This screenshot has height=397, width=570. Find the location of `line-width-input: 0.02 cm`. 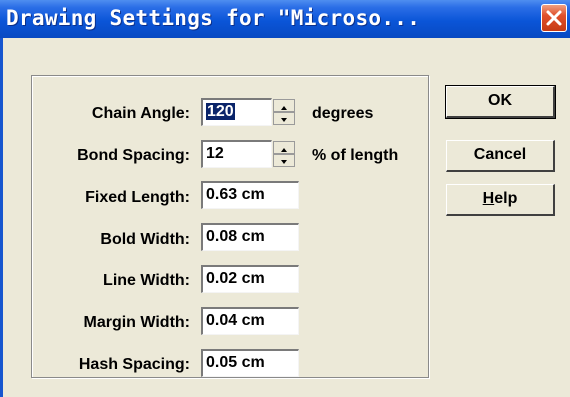

line-width-input: 0.02 cm is located at coordinates (250, 279).